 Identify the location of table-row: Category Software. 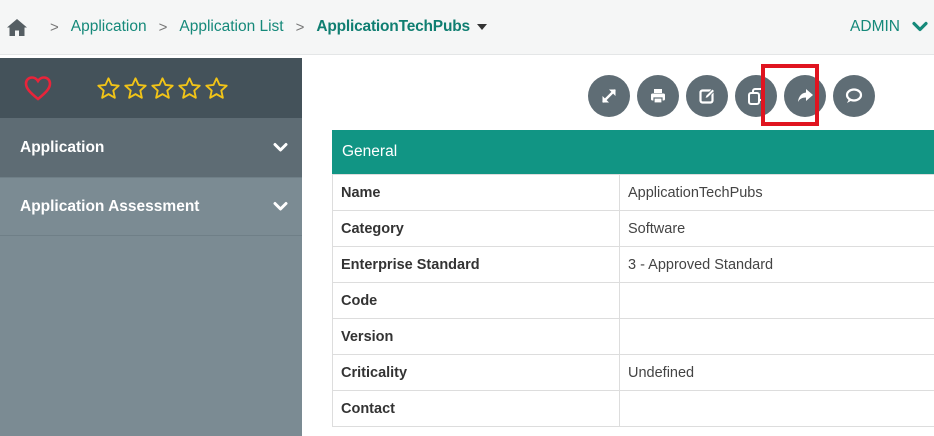
(633, 228).